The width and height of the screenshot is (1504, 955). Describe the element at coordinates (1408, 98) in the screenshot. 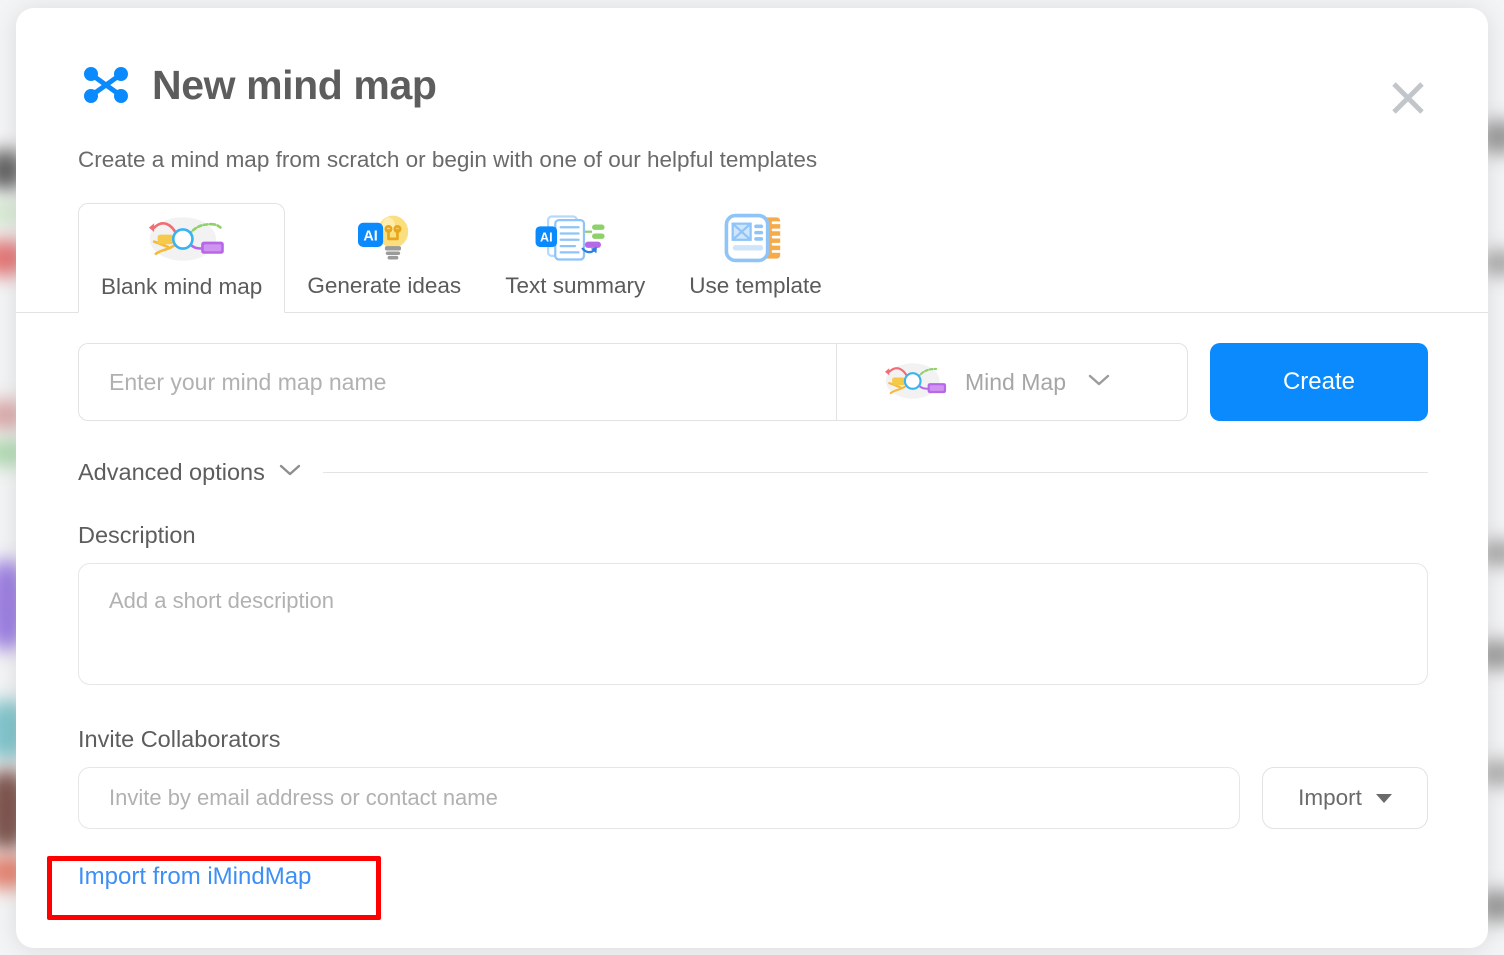

I see `close-icon` at that location.